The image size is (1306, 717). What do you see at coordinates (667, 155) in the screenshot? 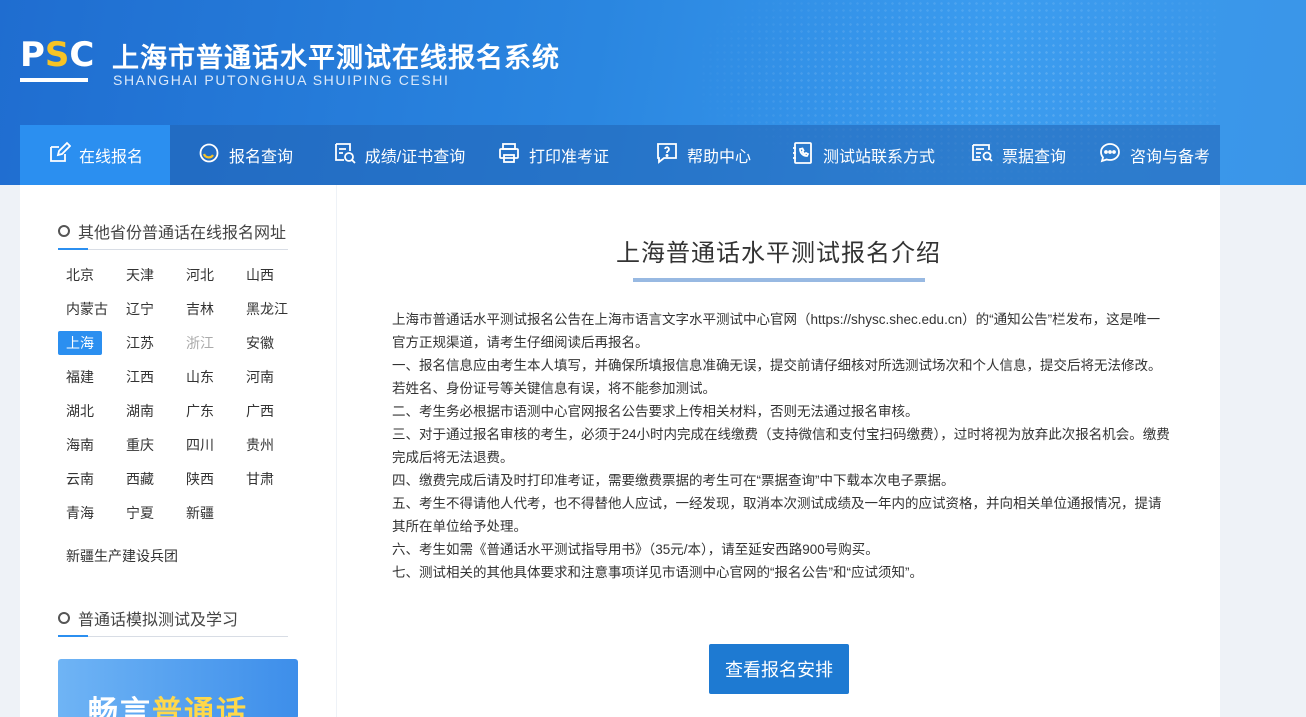
I see `help-icon` at bounding box center [667, 155].